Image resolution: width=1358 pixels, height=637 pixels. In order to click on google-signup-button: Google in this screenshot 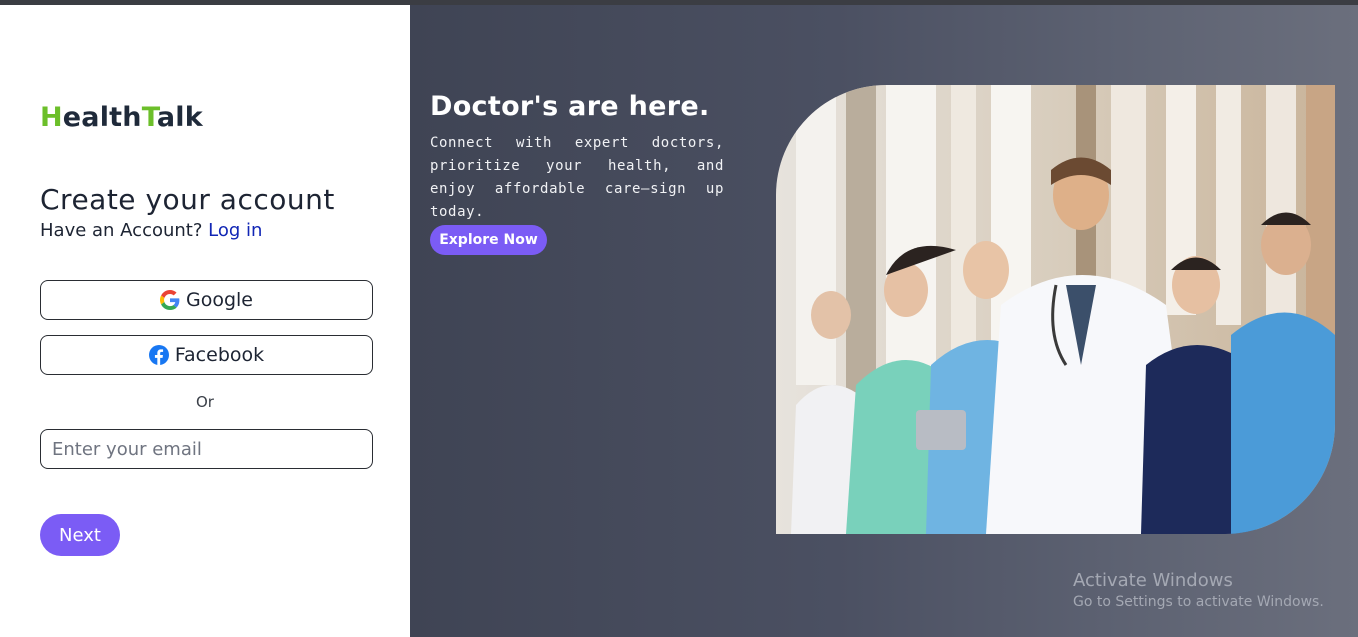, I will do `click(206, 300)`.